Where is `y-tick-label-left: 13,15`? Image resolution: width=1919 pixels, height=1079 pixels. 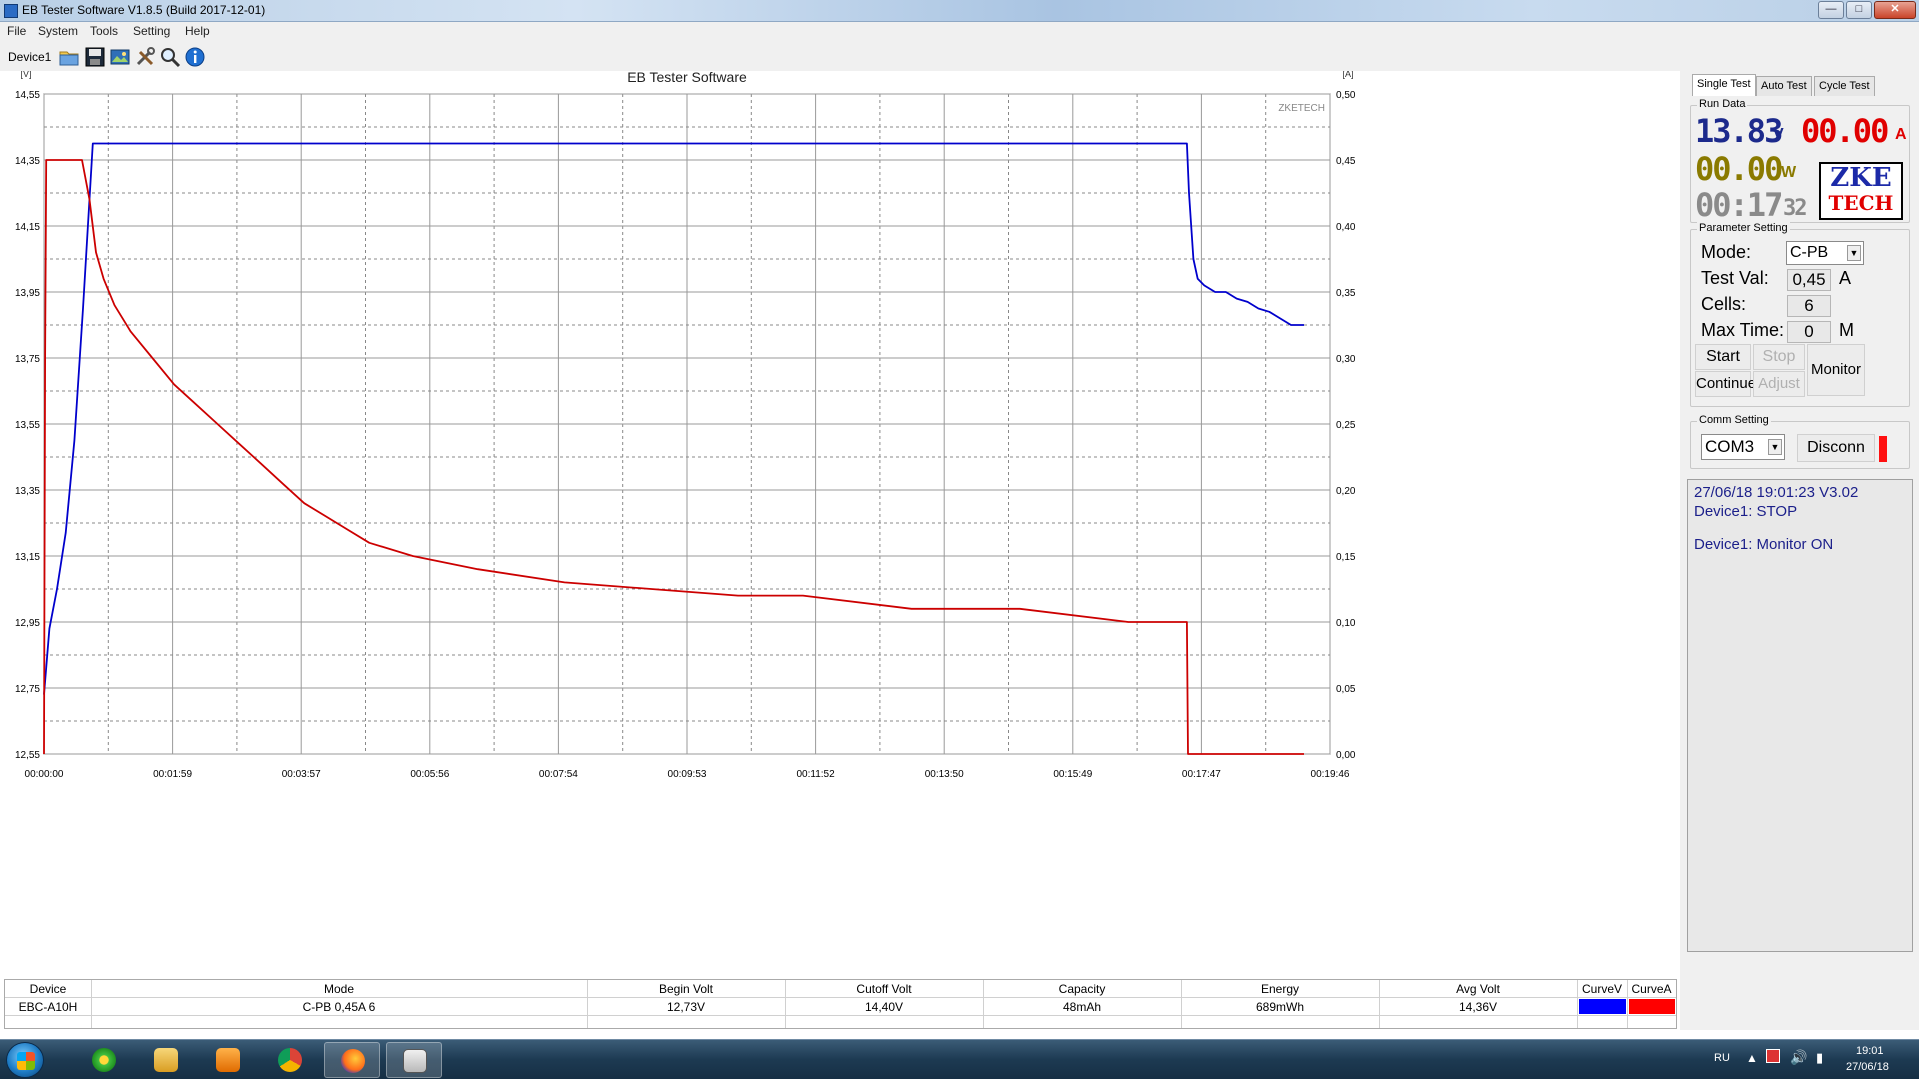 y-tick-label-left: 13,15 is located at coordinates (27, 557).